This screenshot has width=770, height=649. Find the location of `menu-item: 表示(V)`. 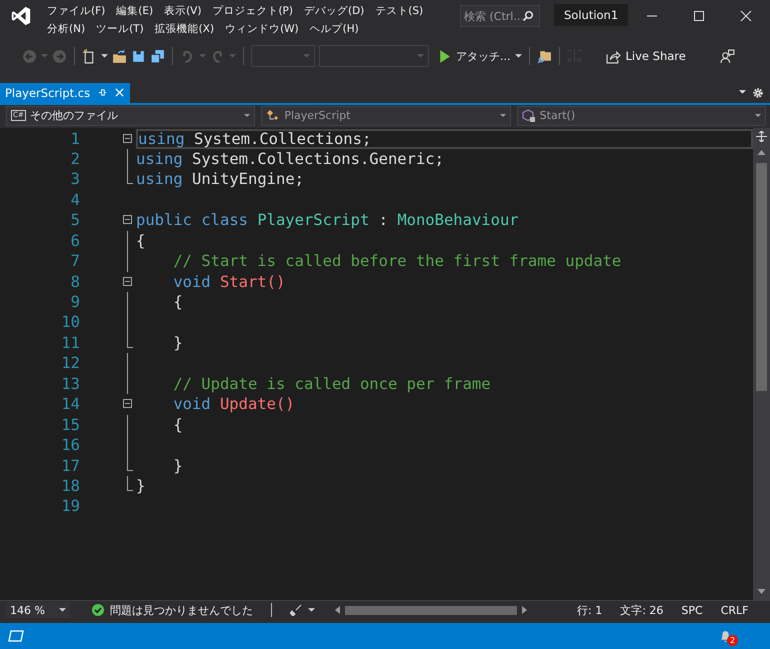

menu-item: 表示(V) is located at coordinates (183, 11).